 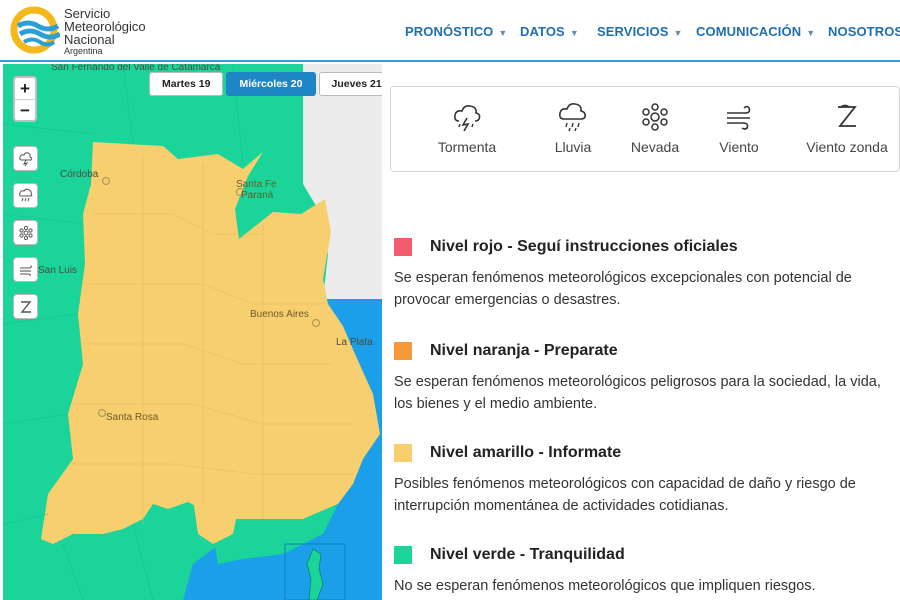 What do you see at coordinates (89, 39) in the screenshot?
I see `logo-line-3: Nacional` at bounding box center [89, 39].